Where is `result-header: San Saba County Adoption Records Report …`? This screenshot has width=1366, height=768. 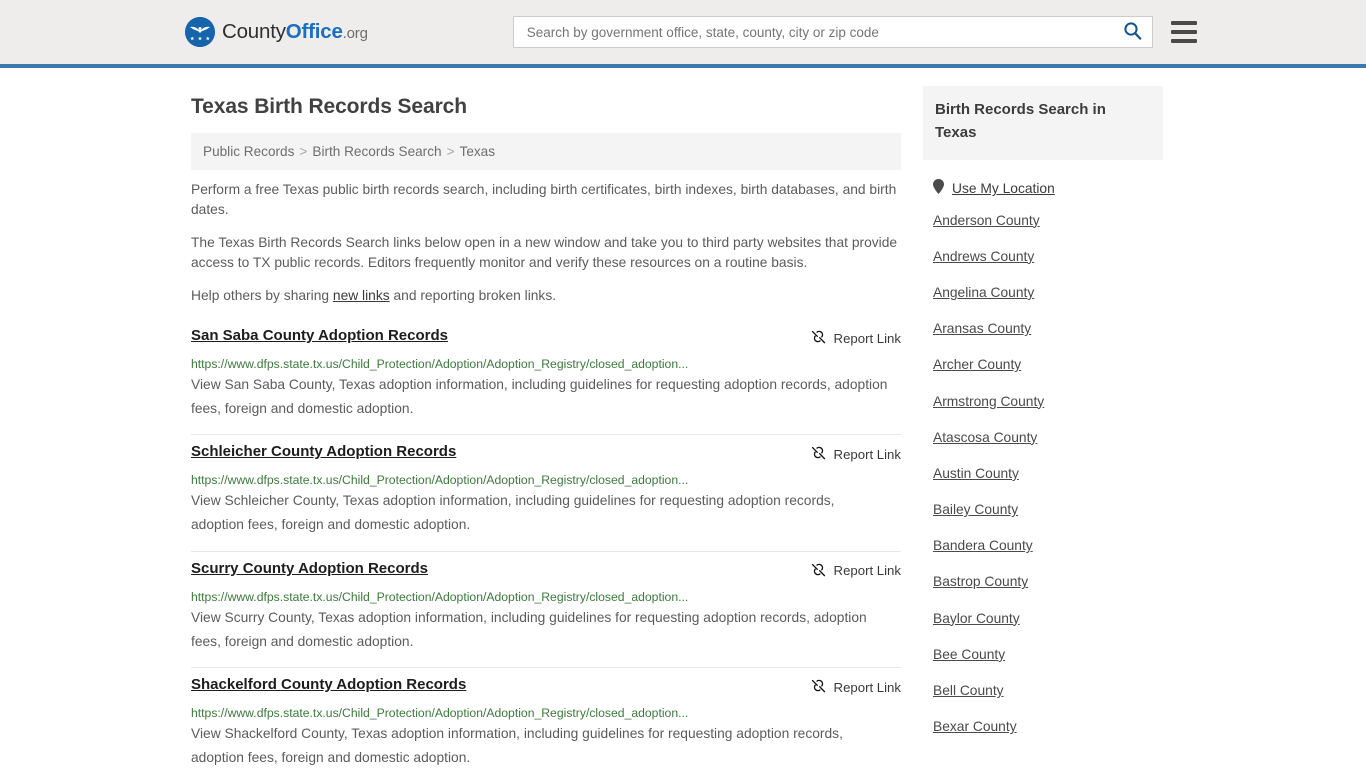 result-header: San Saba County Adoption Records Report … is located at coordinates (546, 337).